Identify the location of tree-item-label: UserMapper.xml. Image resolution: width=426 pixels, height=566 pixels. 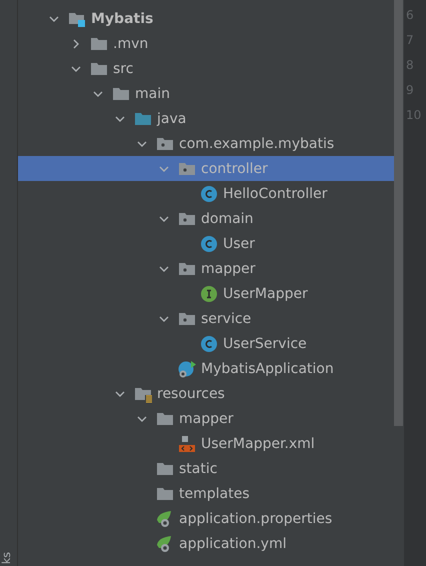
(258, 444).